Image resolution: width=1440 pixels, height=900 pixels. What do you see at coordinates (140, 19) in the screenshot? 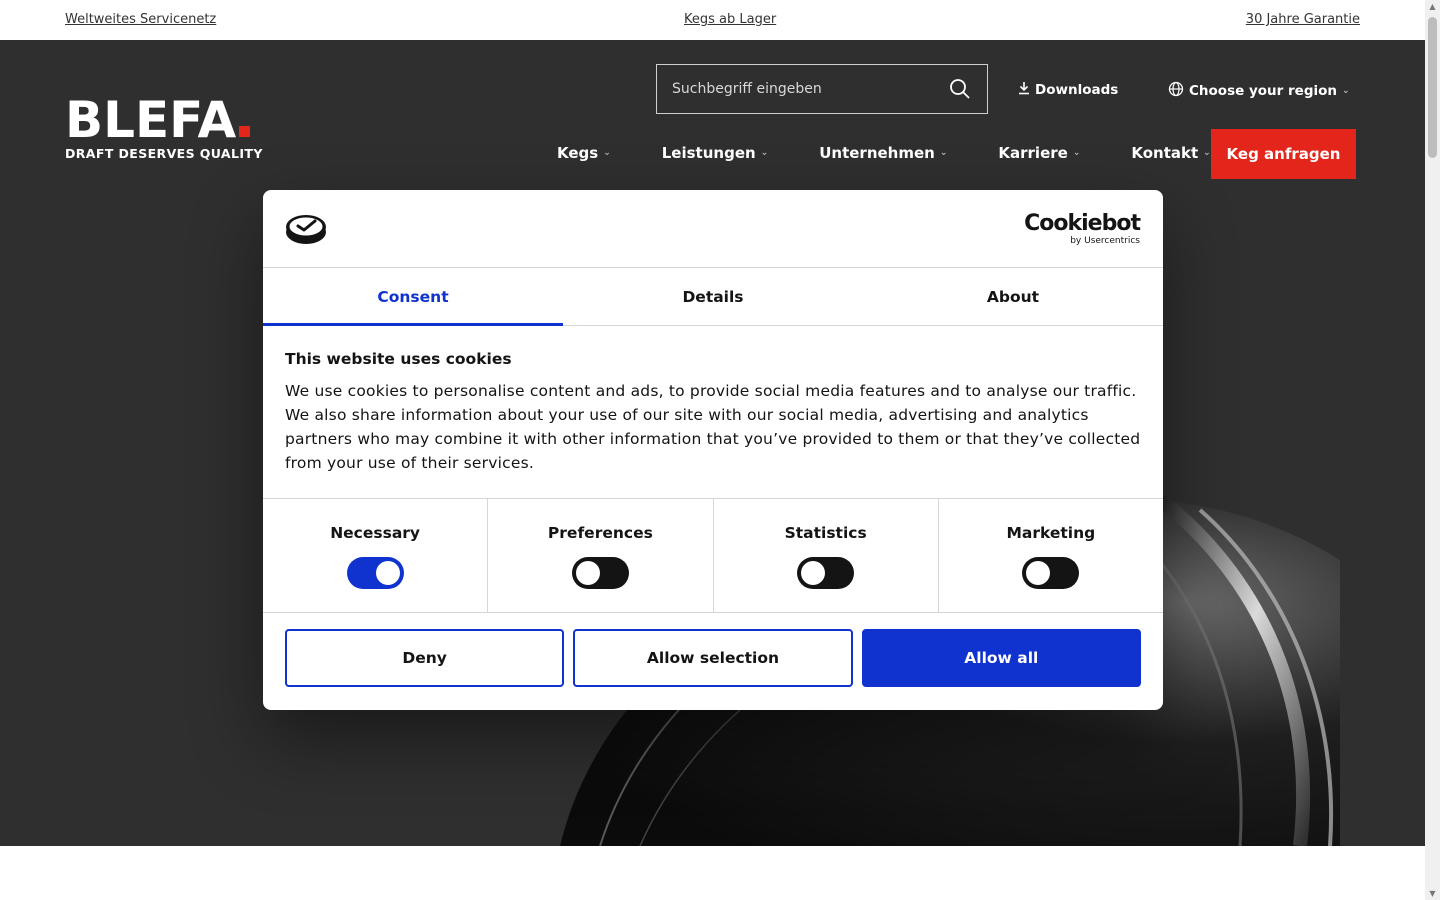
I see `servicenetz-link: Weltweites Servicenetz` at bounding box center [140, 19].